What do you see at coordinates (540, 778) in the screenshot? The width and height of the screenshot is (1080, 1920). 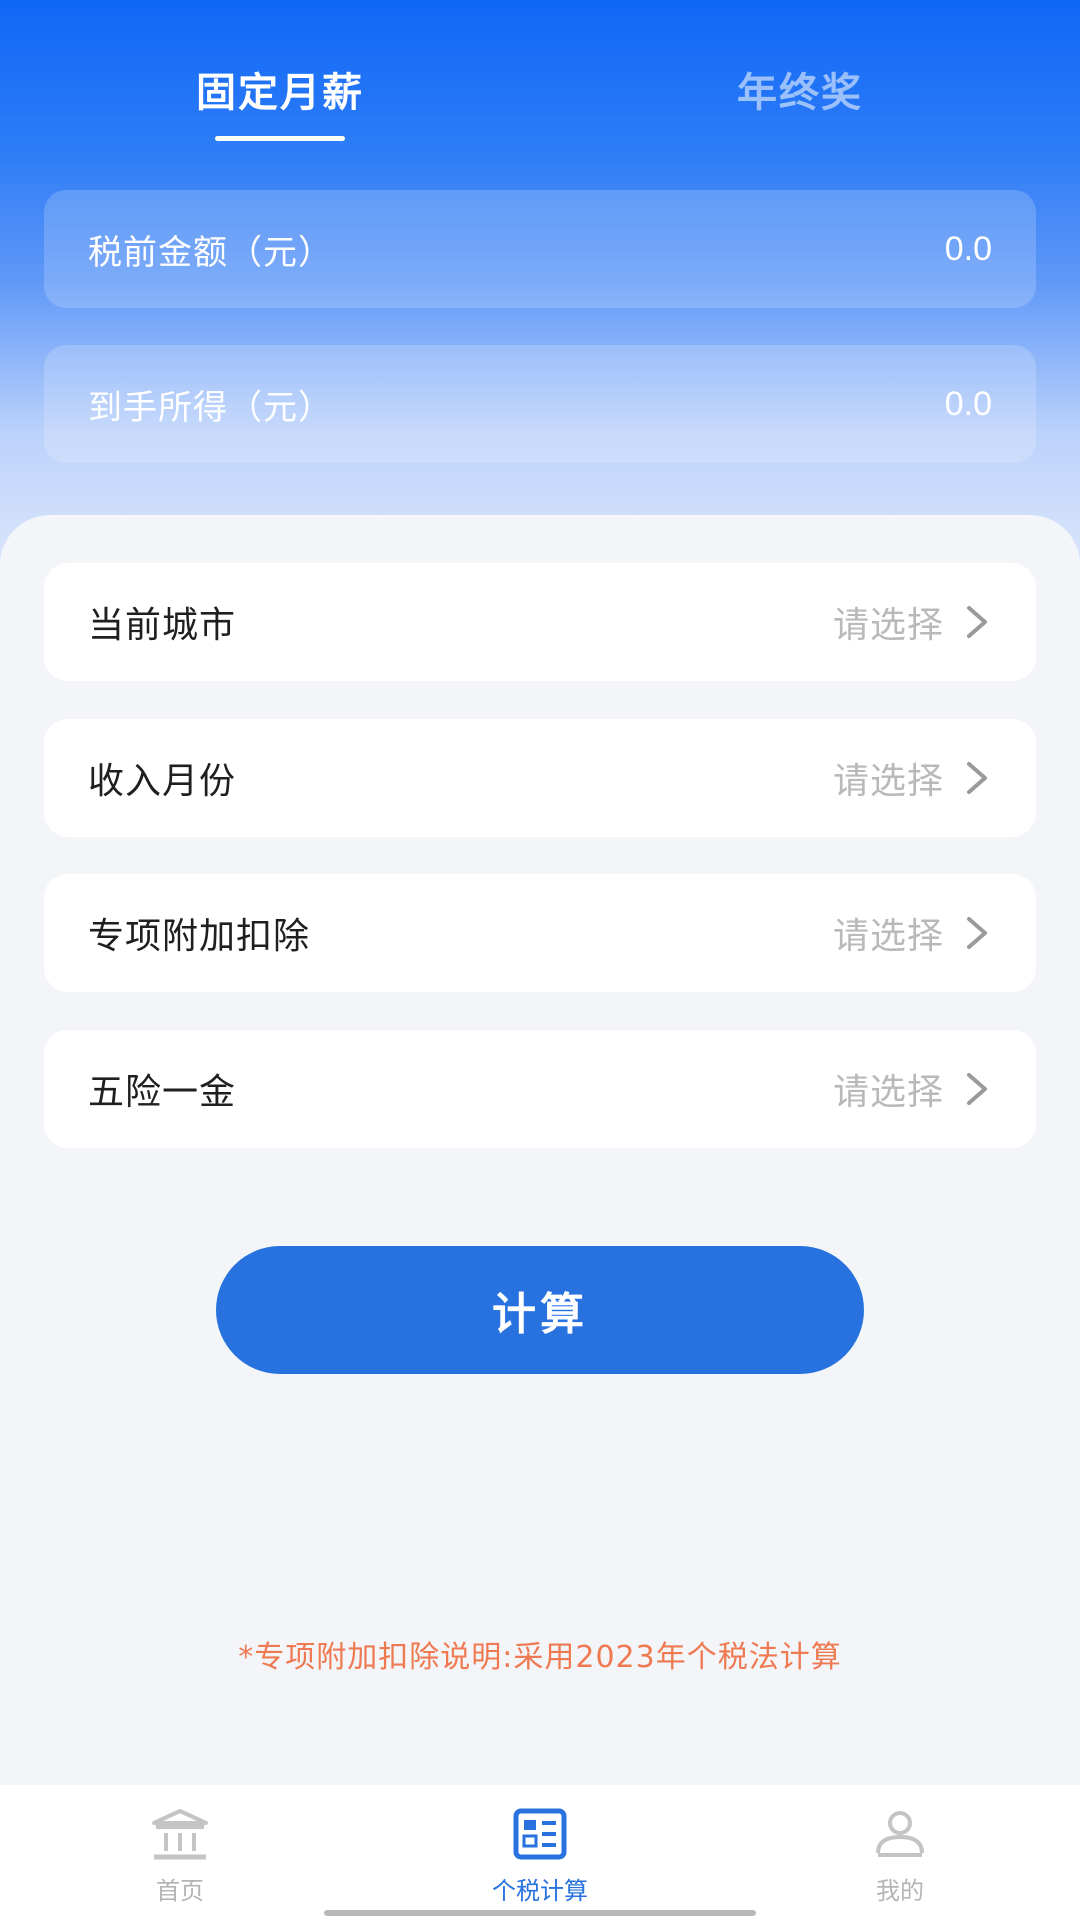 I see `row-income-month: 收入月份 请选择` at bounding box center [540, 778].